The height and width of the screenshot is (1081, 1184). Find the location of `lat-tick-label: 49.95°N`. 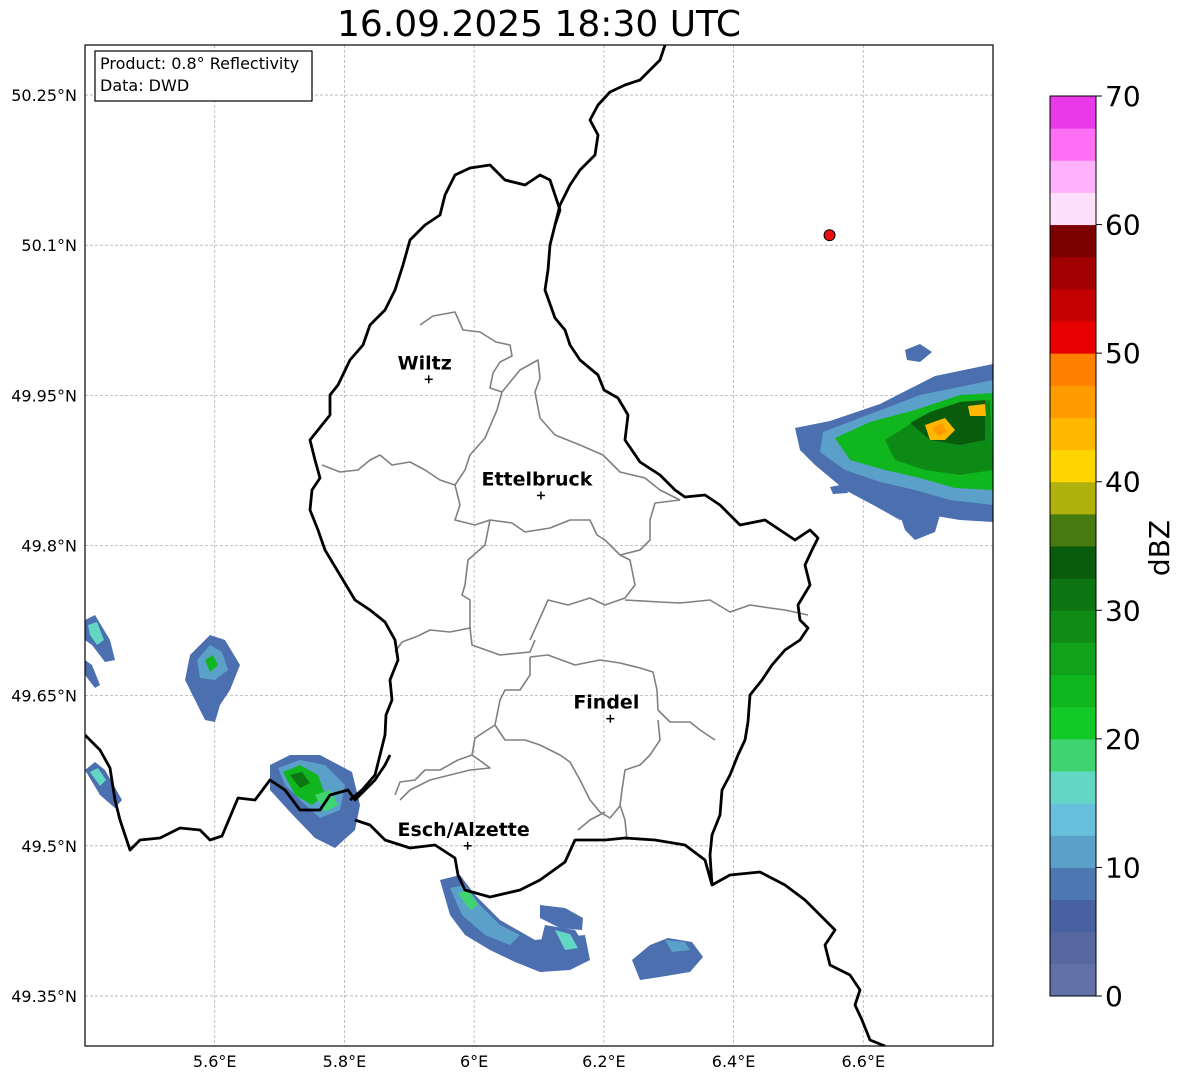

lat-tick-label: 49.95°N is located at coordinates (44, 395).